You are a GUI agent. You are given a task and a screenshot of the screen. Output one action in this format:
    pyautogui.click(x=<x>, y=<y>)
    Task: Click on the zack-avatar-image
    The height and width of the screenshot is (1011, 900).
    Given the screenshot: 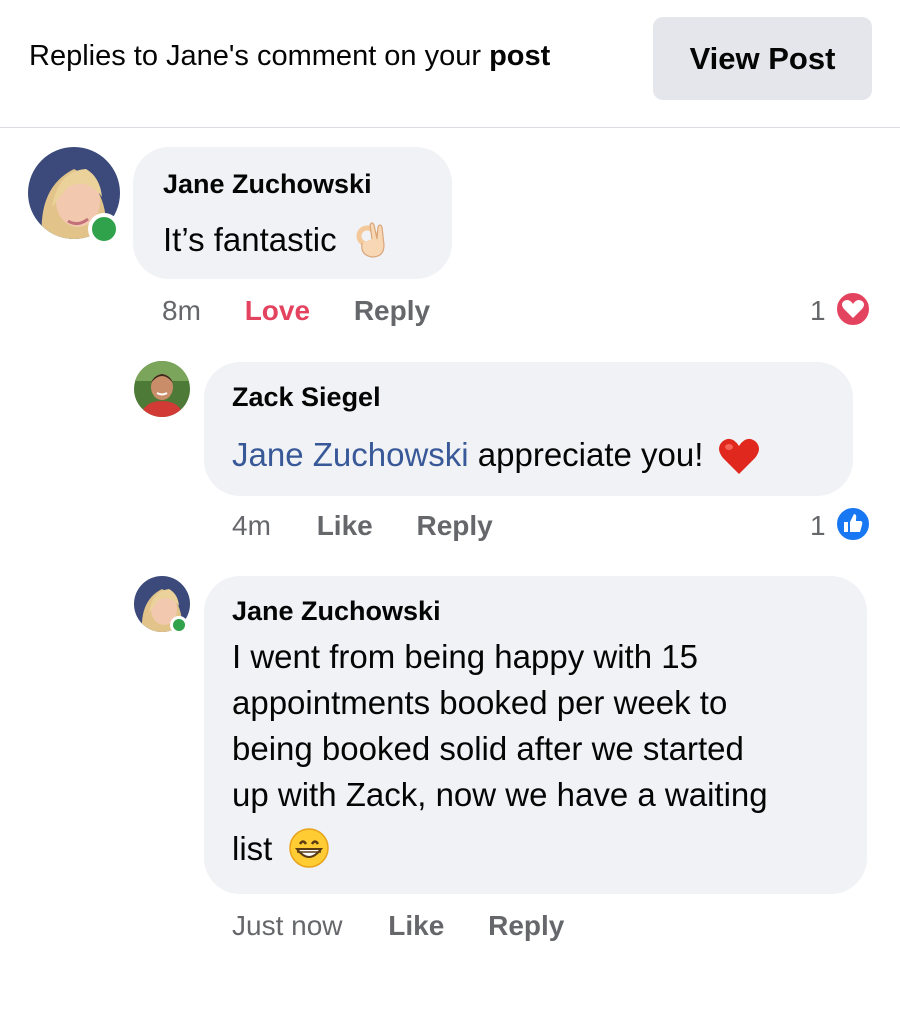 What is the action you would take?
    pyautogui.click(x=162, y=389)
    